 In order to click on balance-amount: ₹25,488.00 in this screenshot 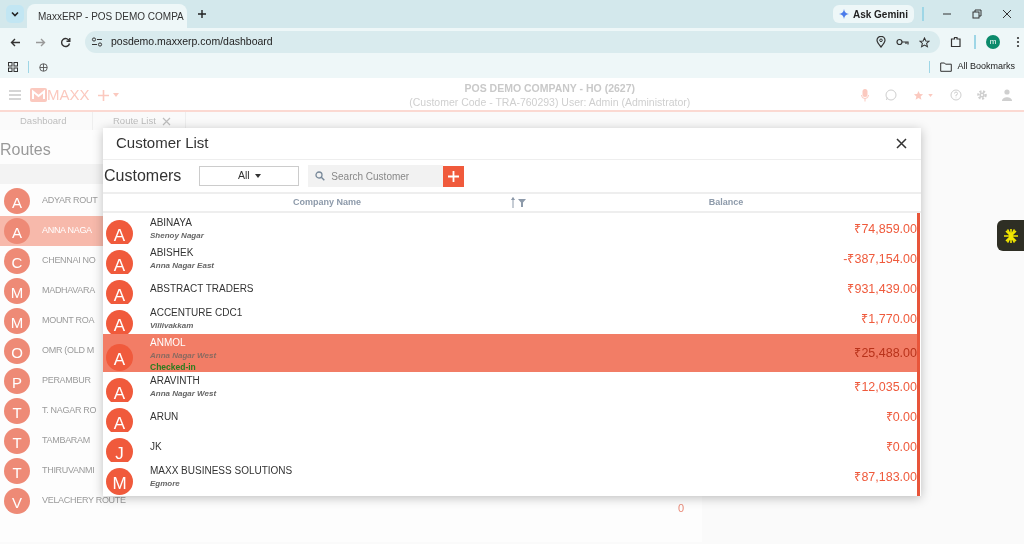, I will do `click(885, 353)`.